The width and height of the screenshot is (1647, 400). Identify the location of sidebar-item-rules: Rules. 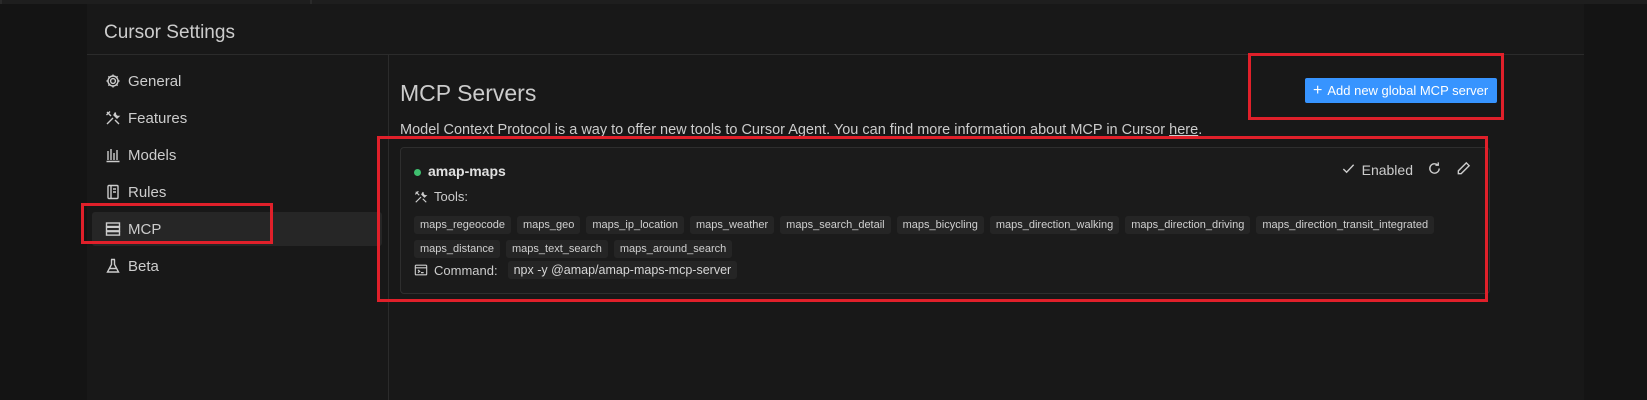
(237, 192).